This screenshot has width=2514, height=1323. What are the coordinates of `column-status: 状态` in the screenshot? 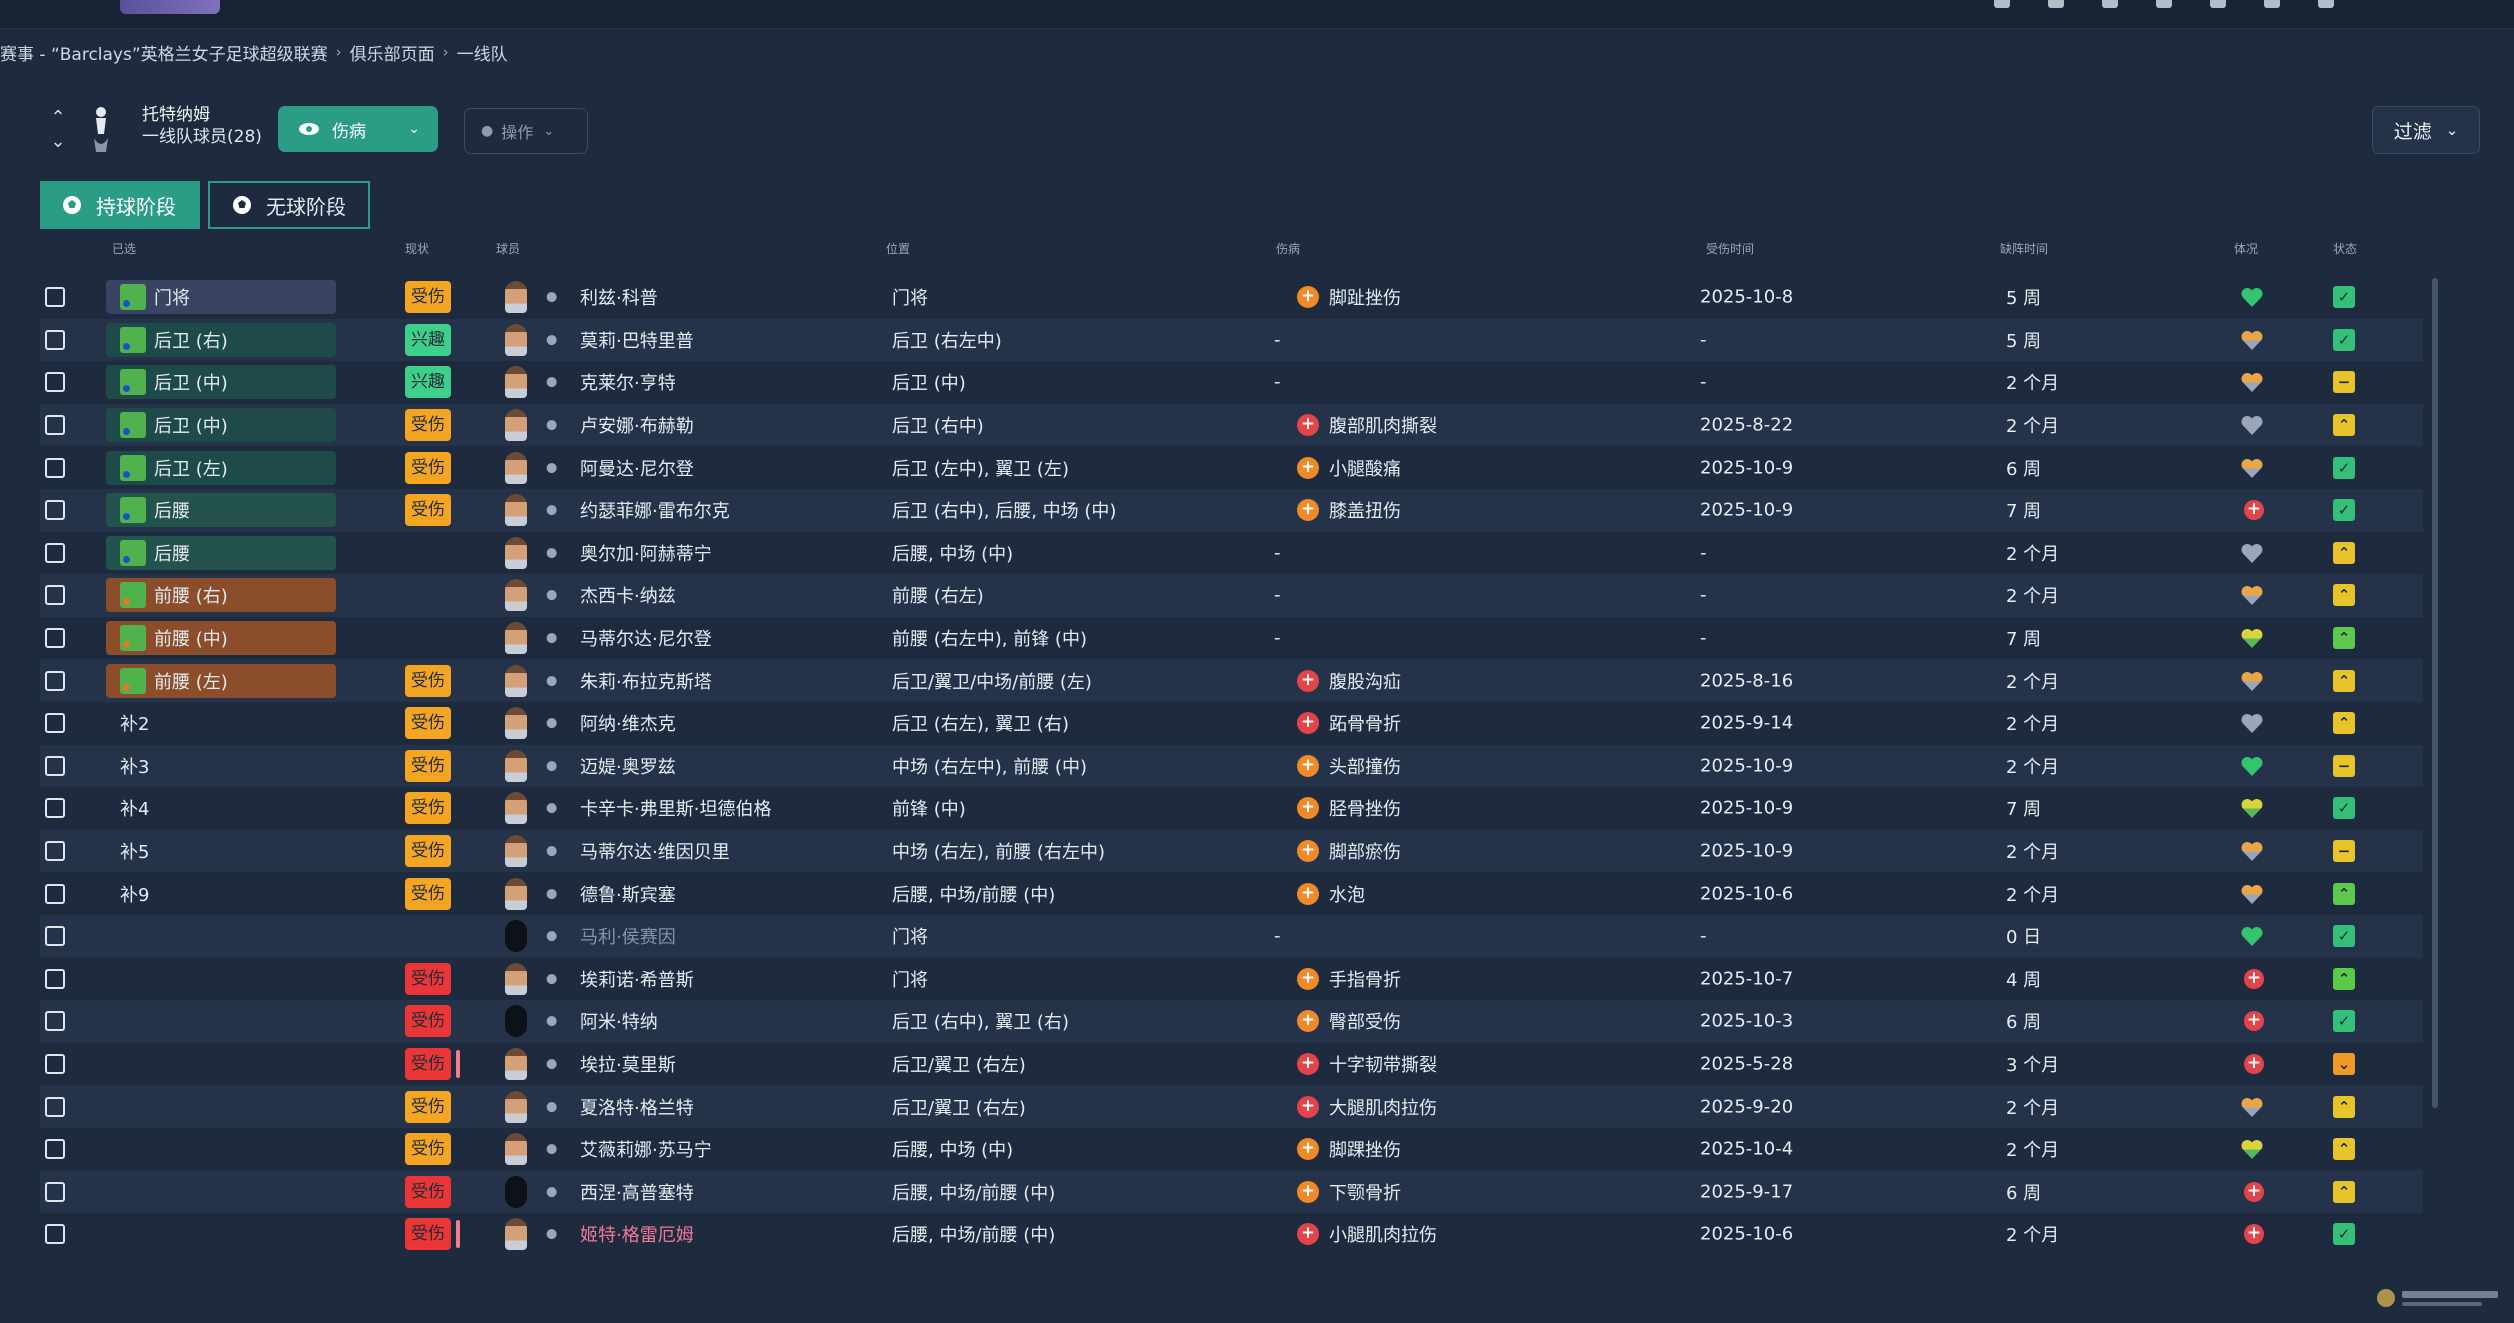 It's located at (2345, 248).